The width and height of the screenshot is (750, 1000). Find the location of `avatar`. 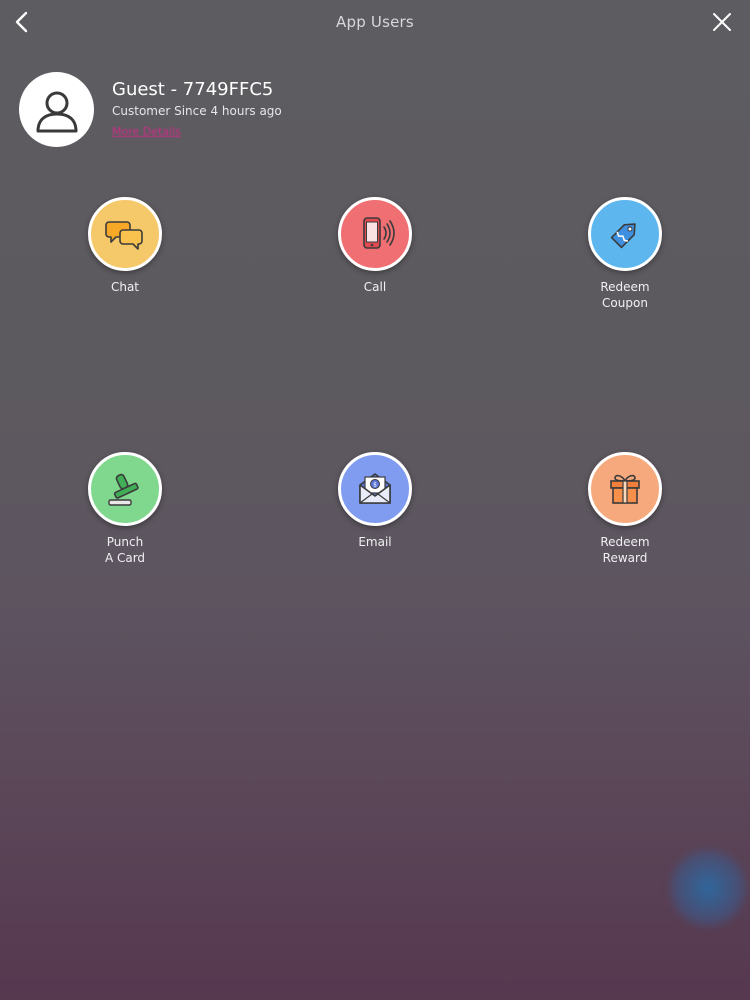

avatar is located at coordinates (56, 109).